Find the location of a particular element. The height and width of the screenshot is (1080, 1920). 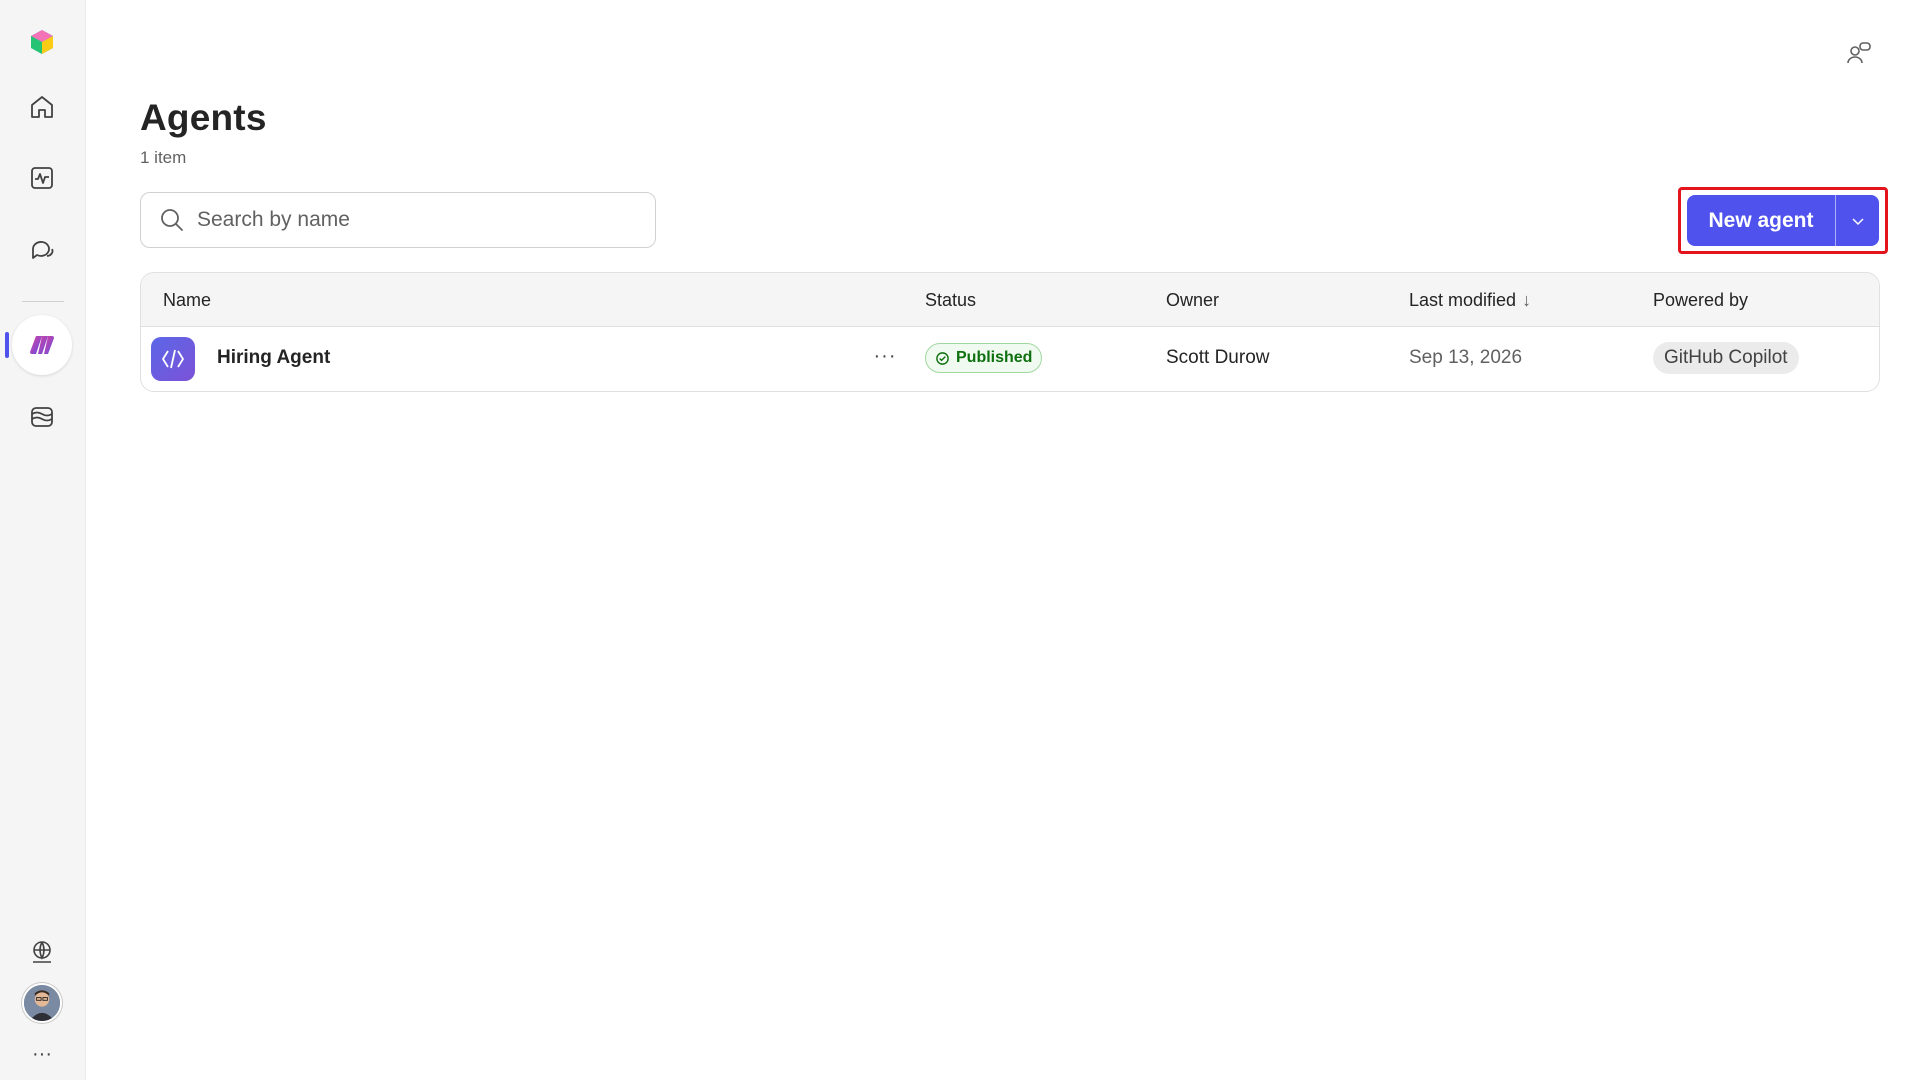

column-header-last-modified: Last modified ↓ is located at coordinates (1470, 300).